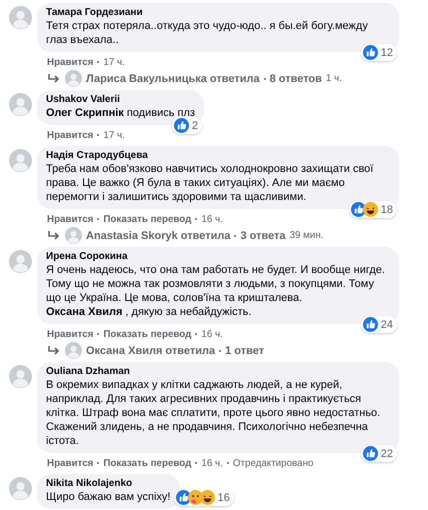 The image size is (428, 510). Describe the element at coordinates (218, 257) in the screenshot. I see `comment-author: Ирена Сорокина` at that location.